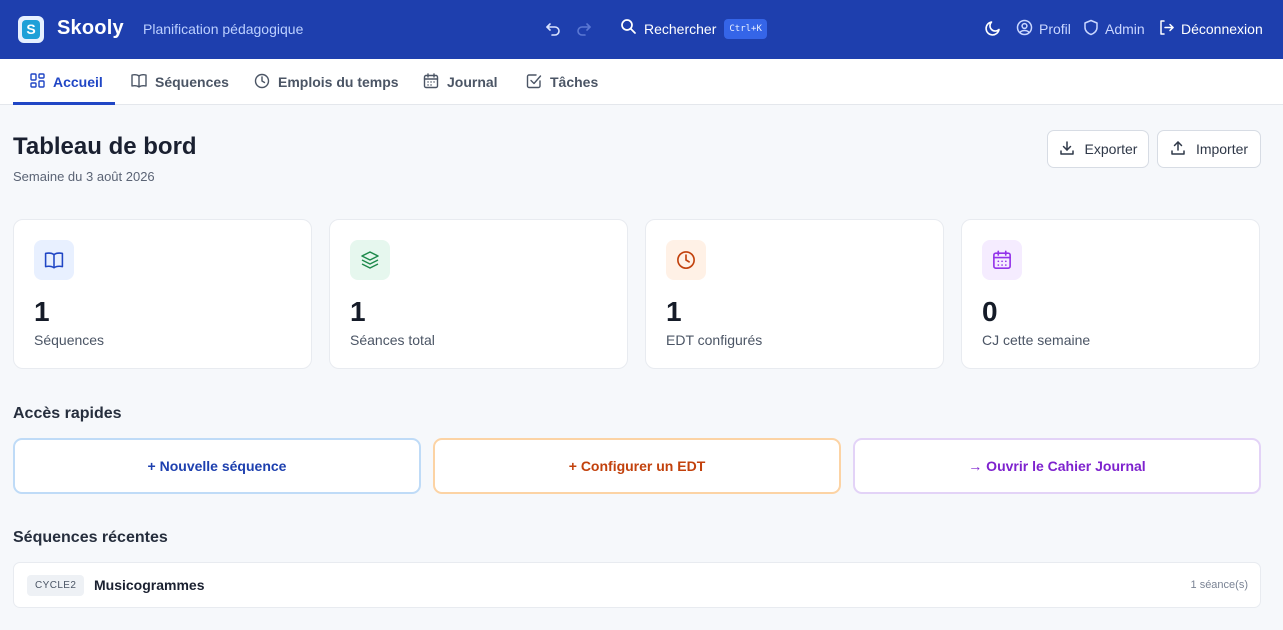 This screenshot has width=1283, height=630. I want to click on tab-sequences: Séquences, so click(180, 82).